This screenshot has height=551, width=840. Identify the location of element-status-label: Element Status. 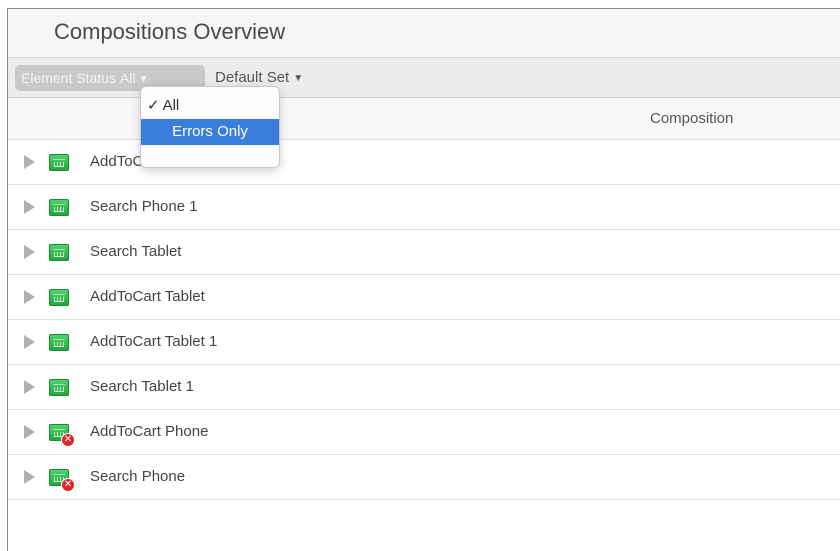
(68, 78).